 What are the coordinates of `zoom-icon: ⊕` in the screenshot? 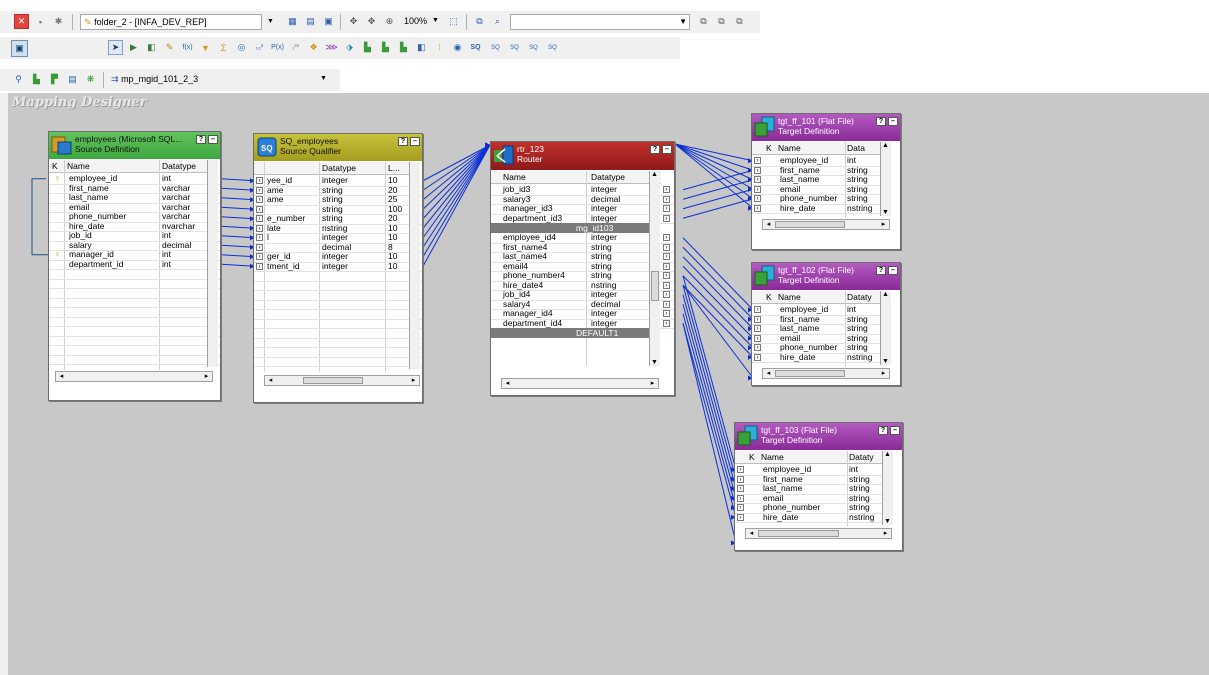 It's located at (389, 21).